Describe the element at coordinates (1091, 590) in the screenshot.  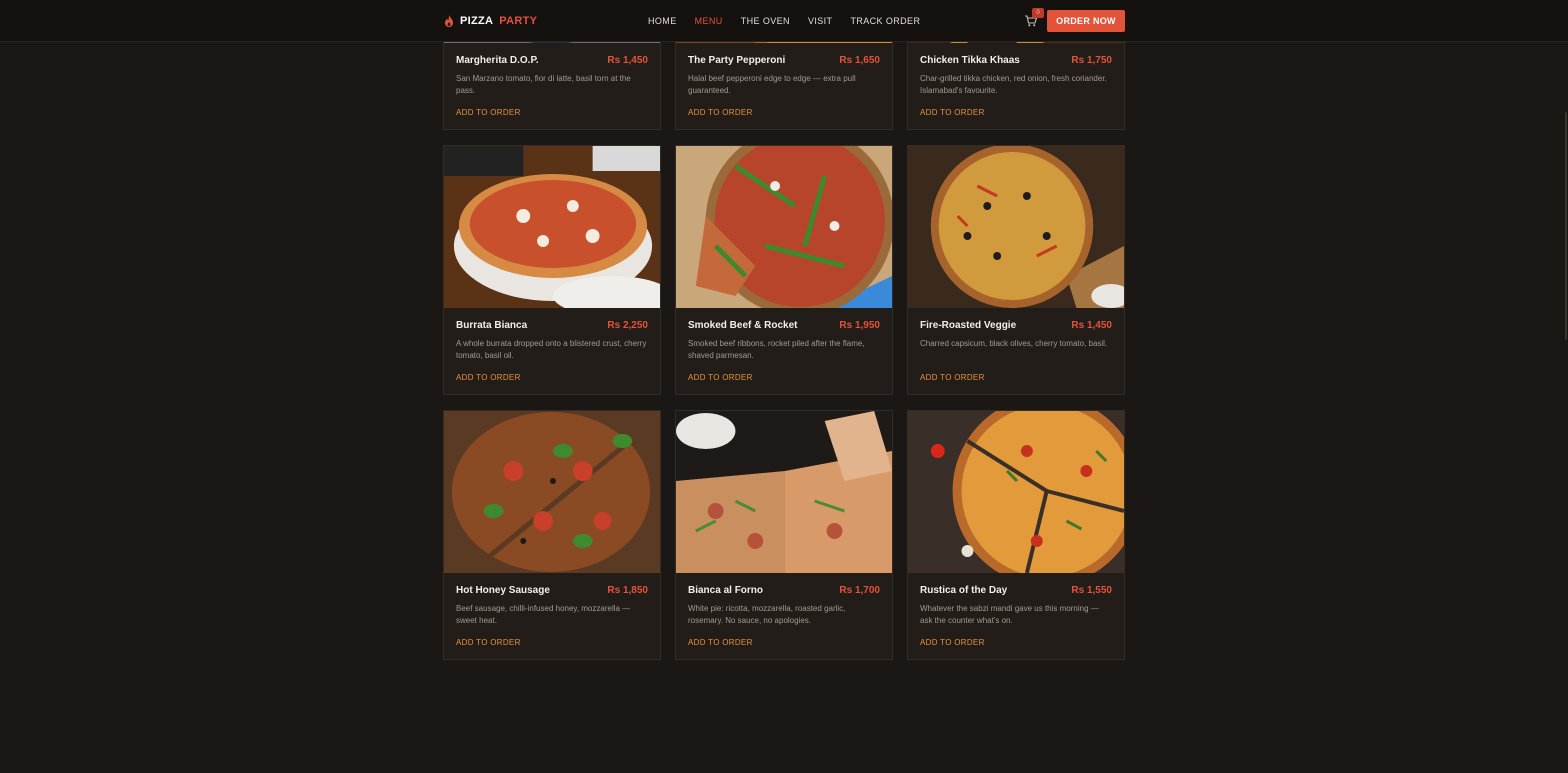
I see `menu-item-price: Rs 1,550` at that location.